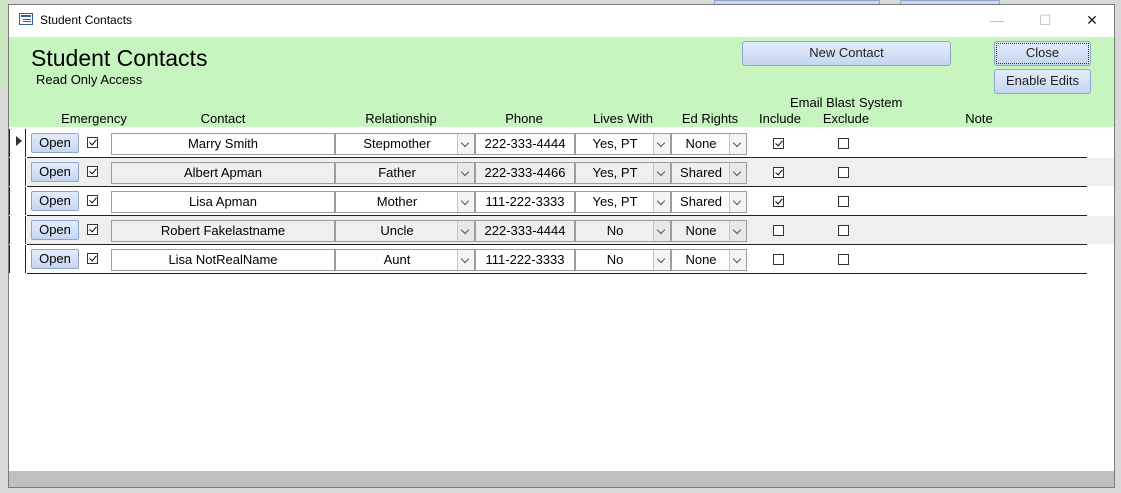 The height and width of the screenshot is (493, 1121). Describe the element at coordinates (557, 273) in the screenshot. I see `row-divider` at that location.